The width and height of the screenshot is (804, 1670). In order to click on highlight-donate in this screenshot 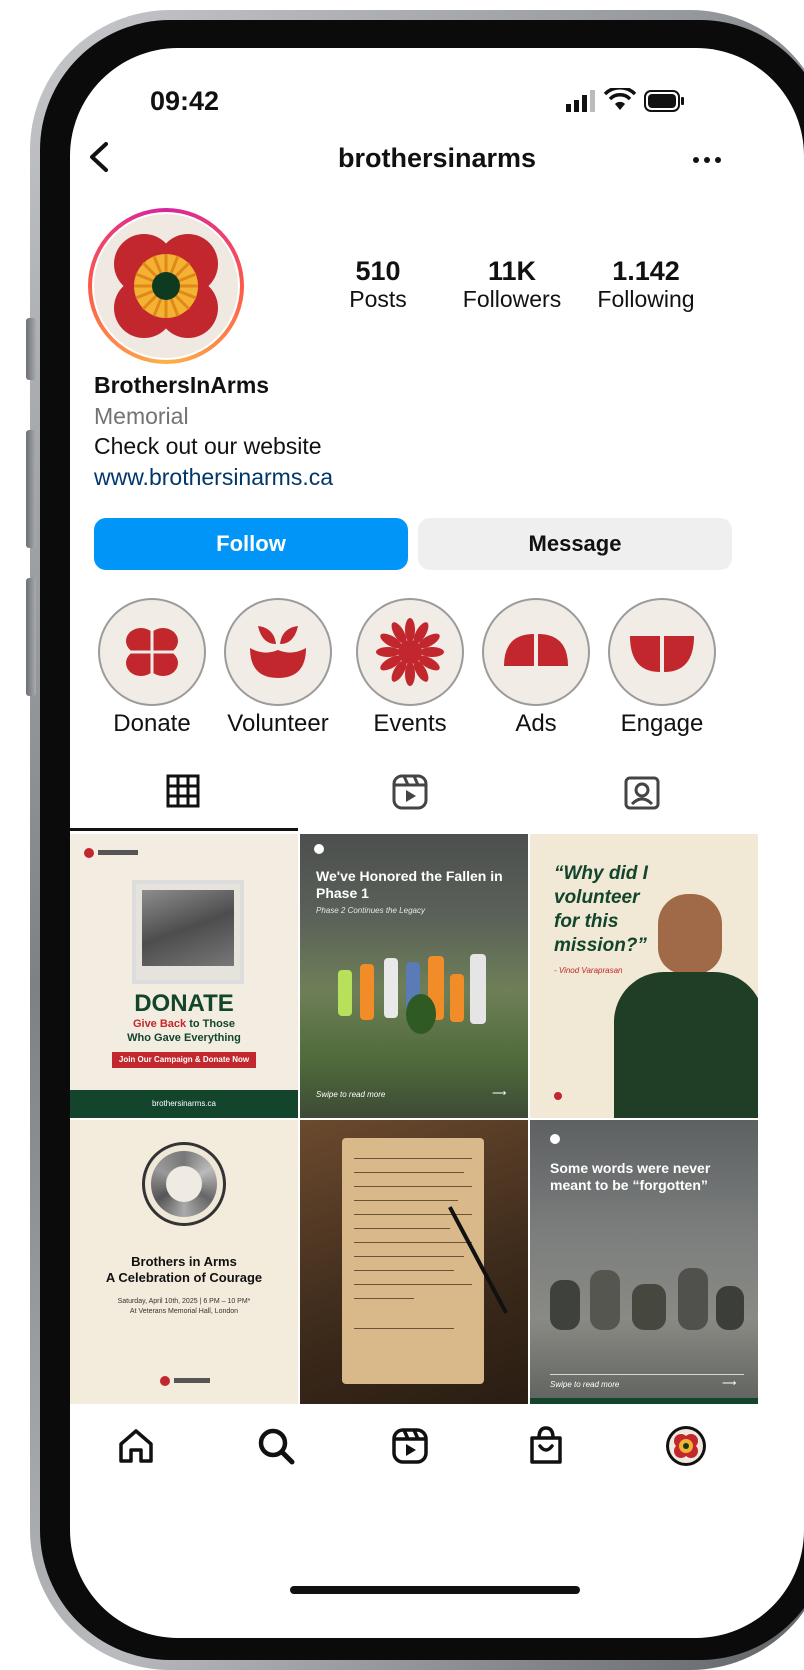, I will do `click(152, 652)`.